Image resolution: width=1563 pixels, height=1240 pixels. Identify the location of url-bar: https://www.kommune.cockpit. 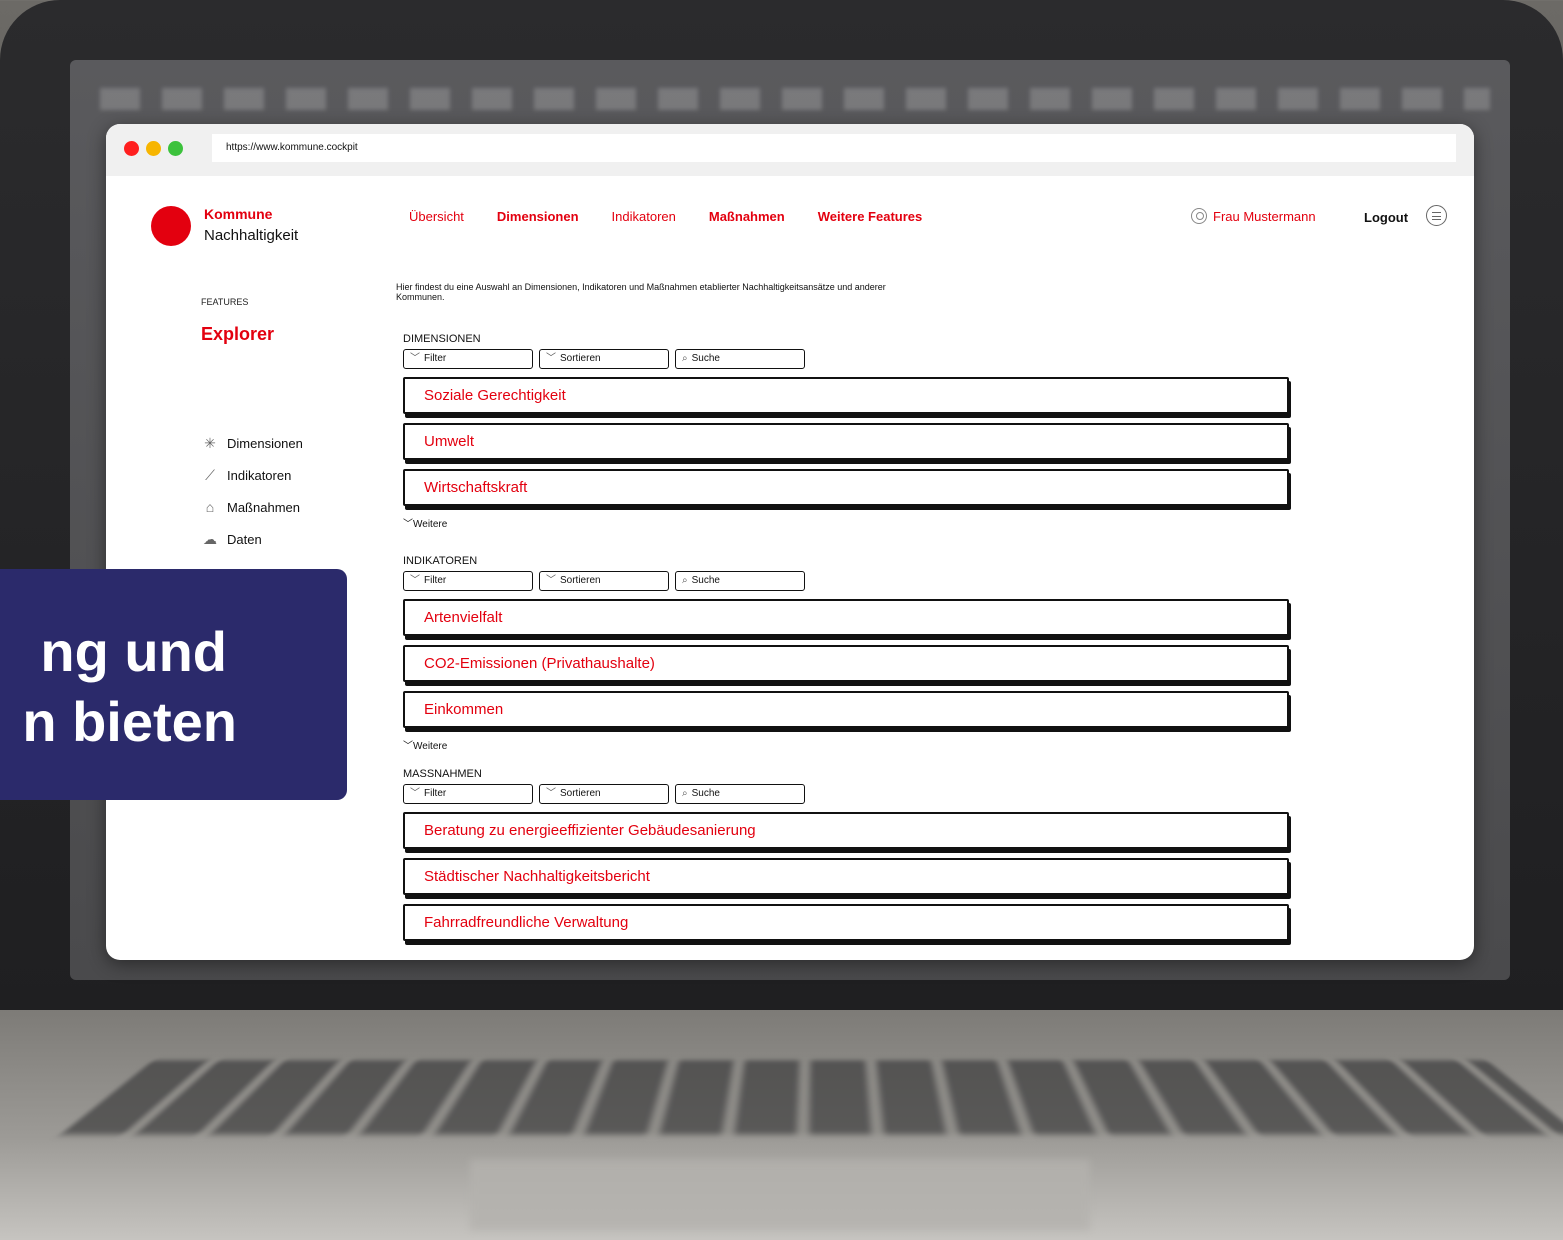
(834, 148).